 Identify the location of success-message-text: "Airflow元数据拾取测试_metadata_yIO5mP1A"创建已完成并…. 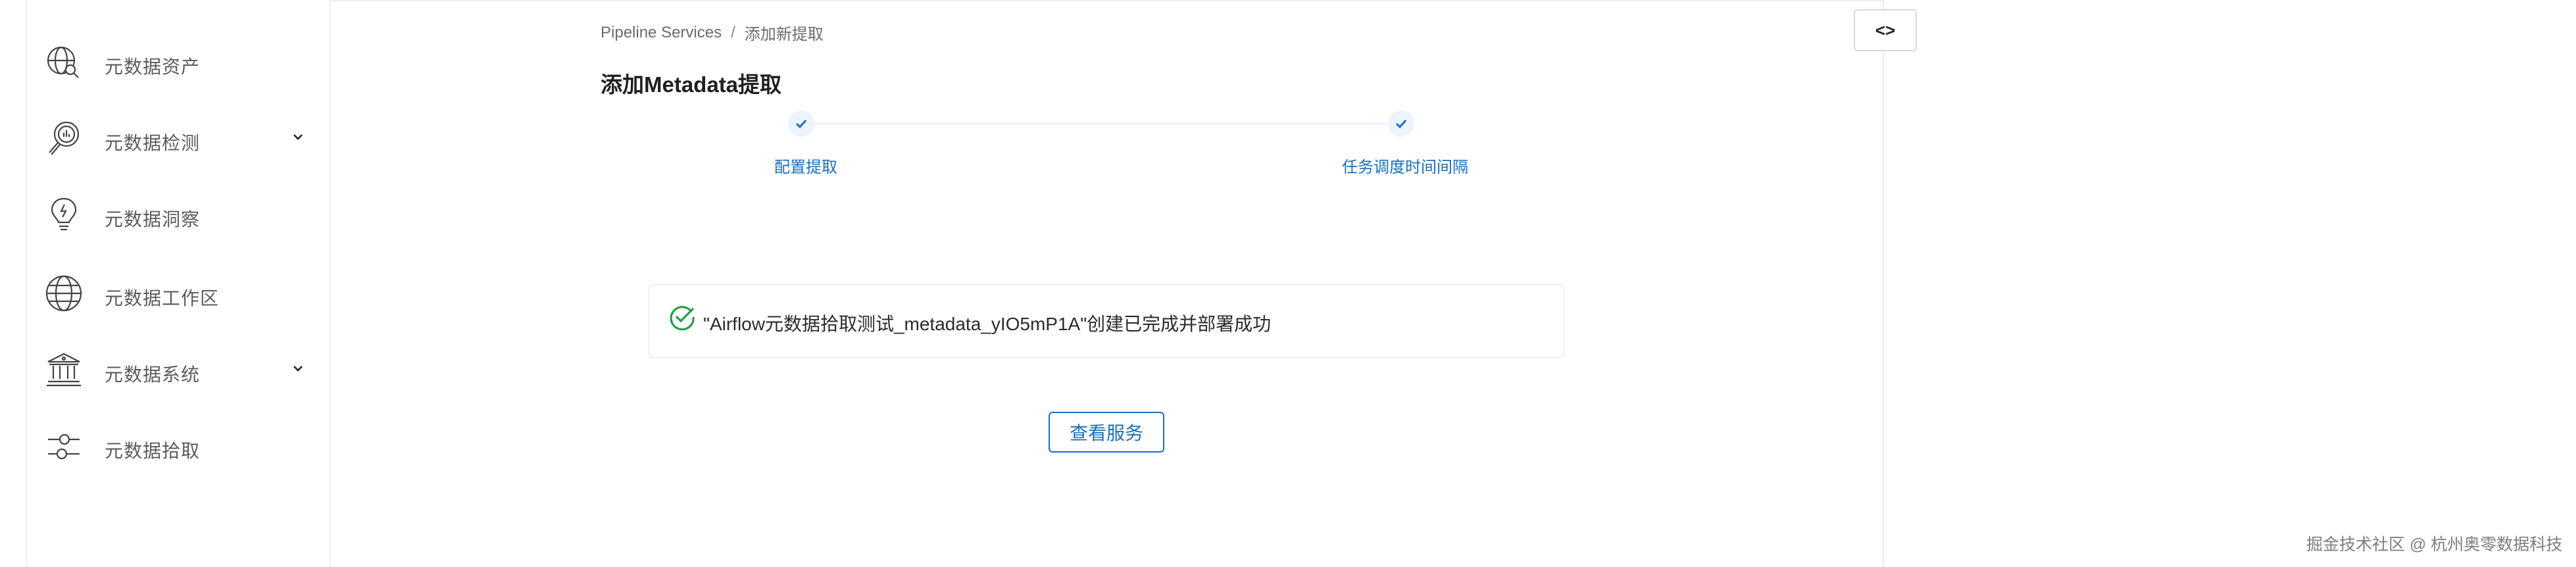
(987, 324).